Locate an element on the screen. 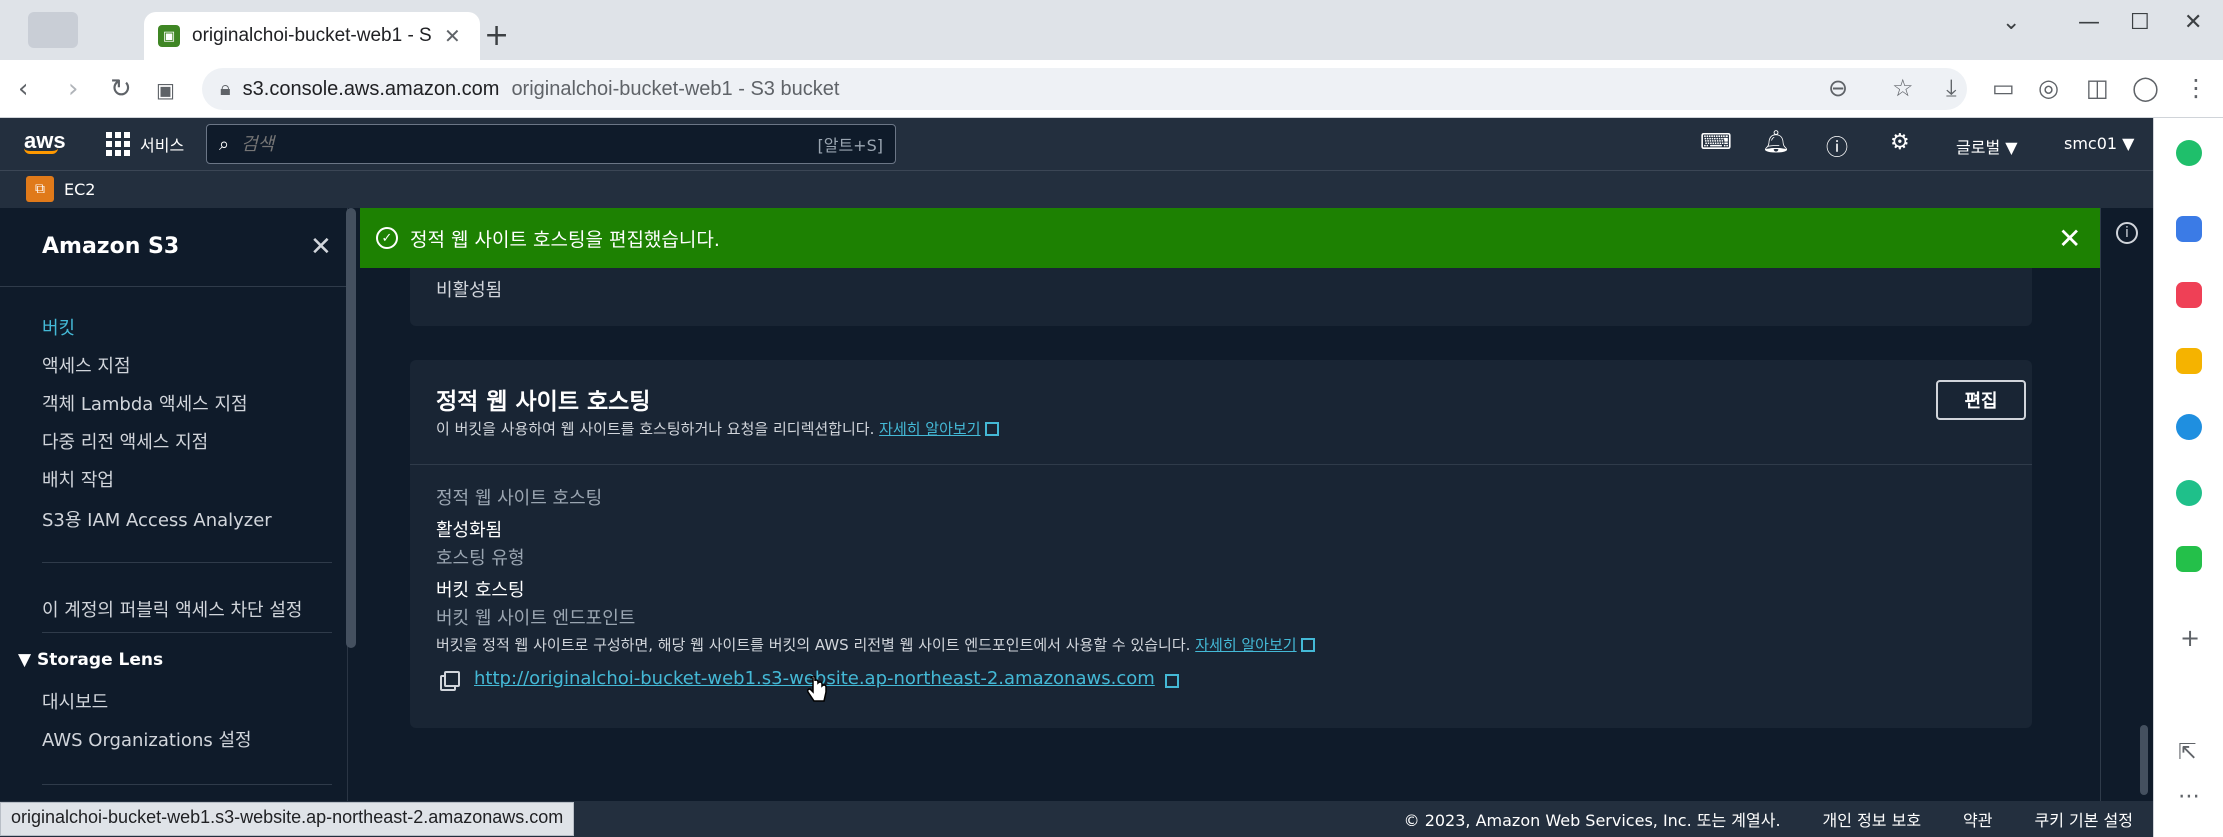 This screenshot has width=2223, height=837. browser-tab: ▣ originalchoi-bucket-web1 - S3 b ✕ is located at coordinates (312, 36).